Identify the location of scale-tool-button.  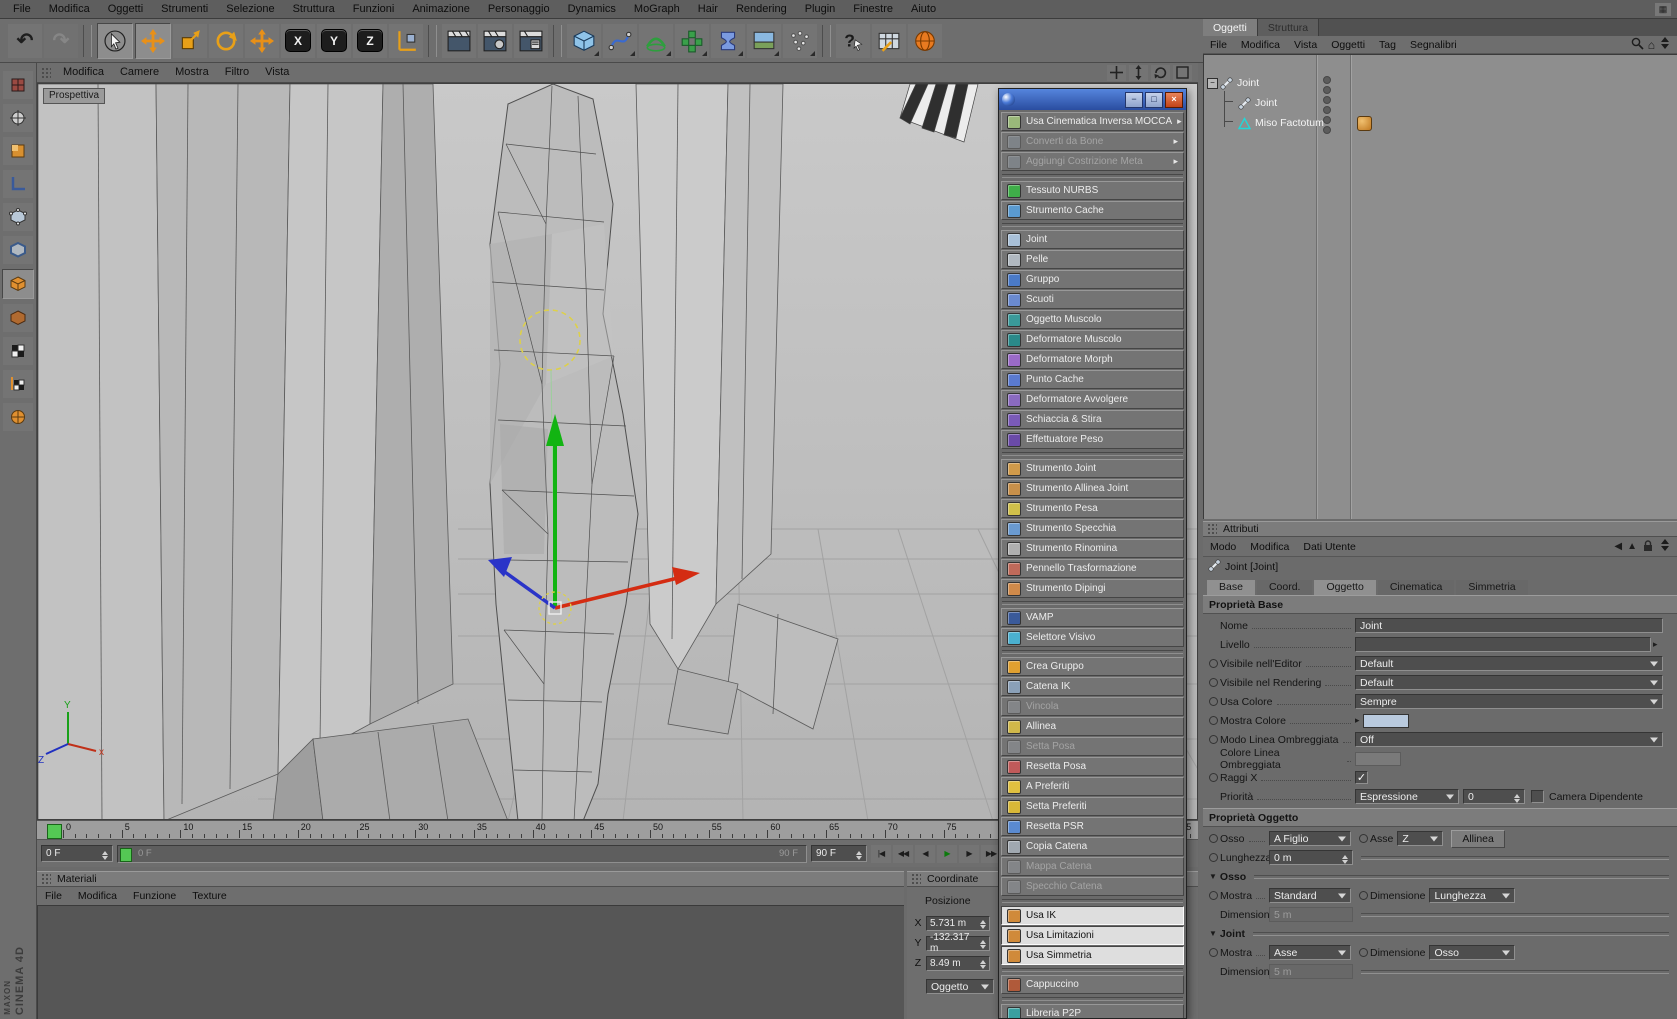
(190, 40).